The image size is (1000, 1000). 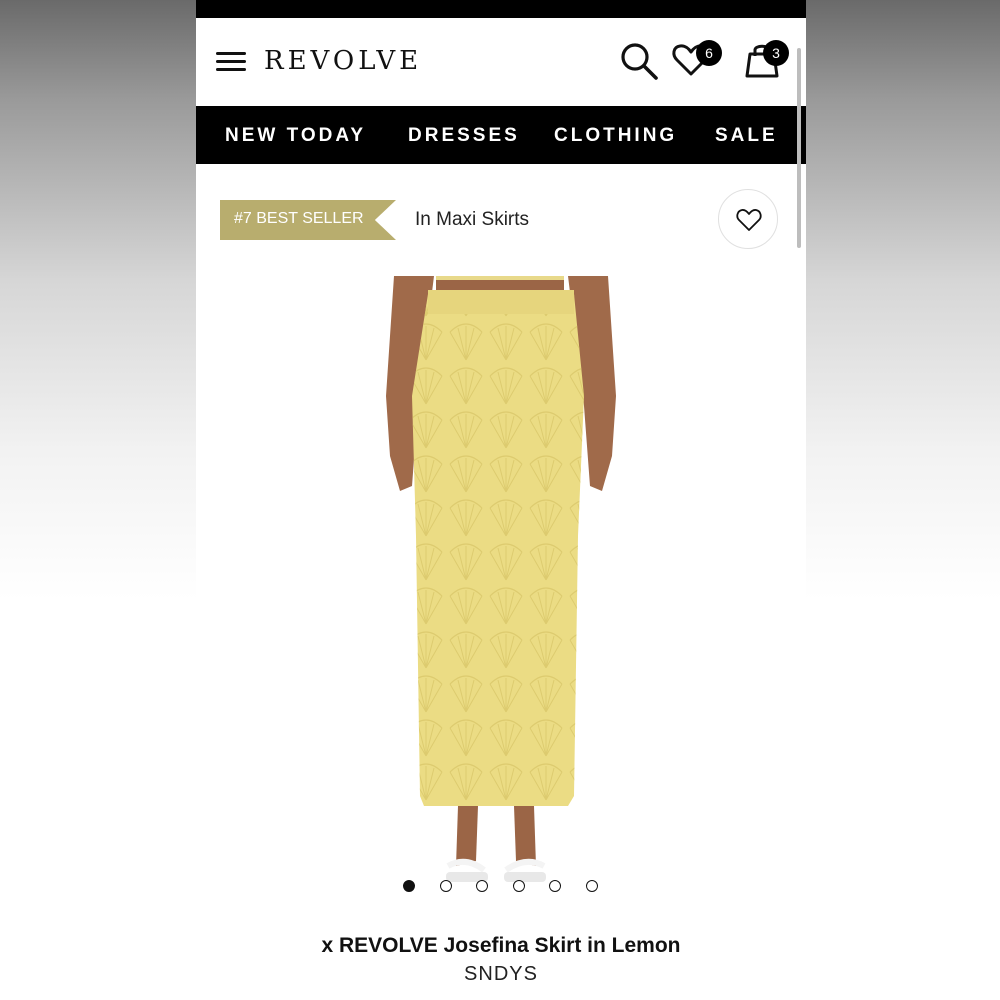 What do you see at coordinates (746, 136) in the screenshot?
I see `nav-item-sale: SALE` at bounding box center [746, 136].